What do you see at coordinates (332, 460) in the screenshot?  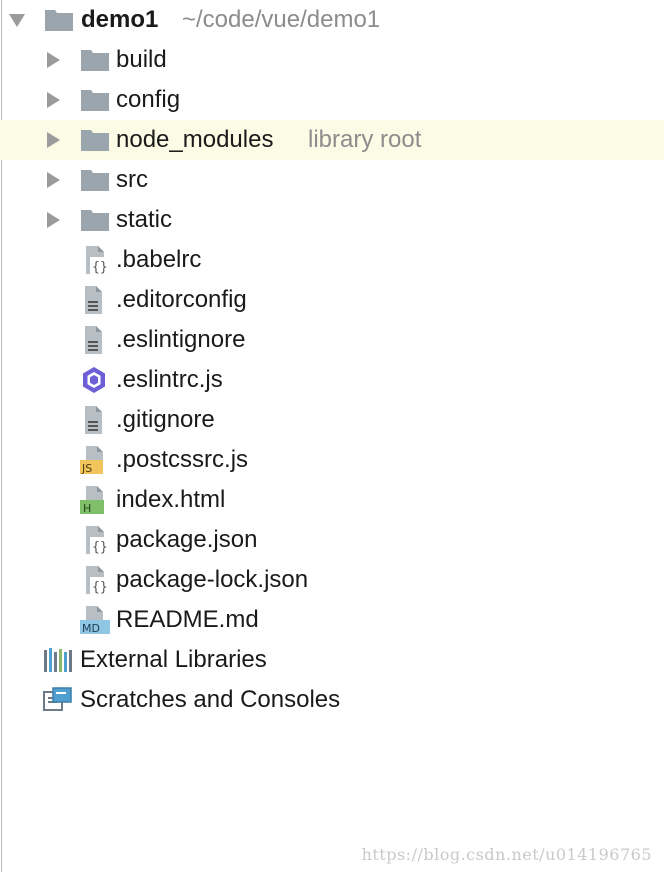 I see `tree-file-row: JS .postcssrc.js` at bounding box center [332, 460].